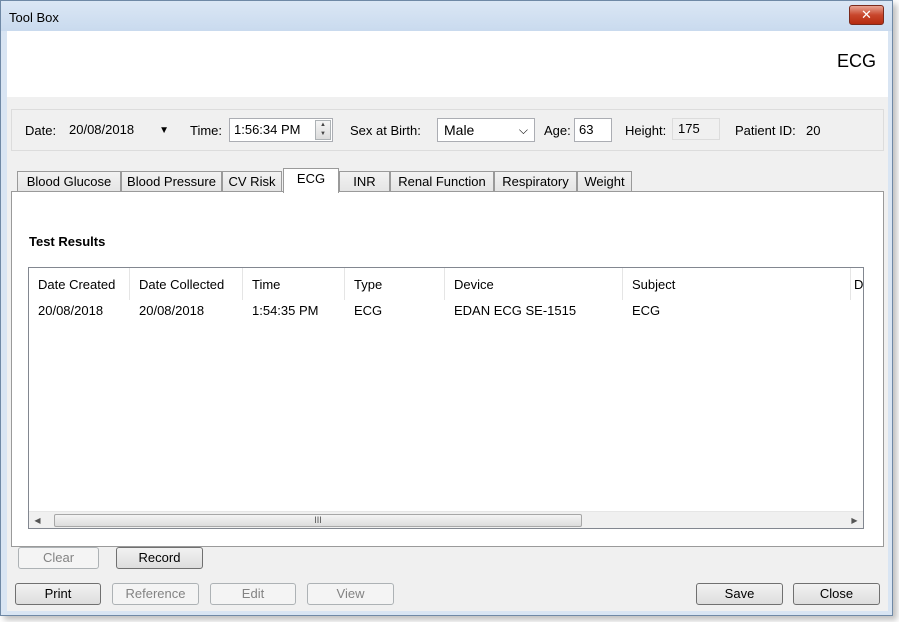 The image size is (899, 622). Describe the element at coordinates (765, 130) in the screenshot. I see `patient-id-label: Patient ID:` at that location.